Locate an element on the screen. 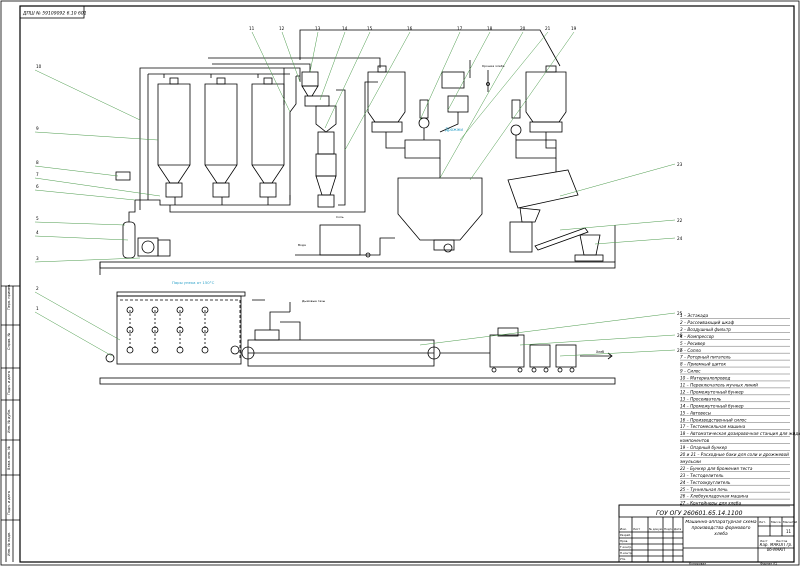 The width and height of the screenshot is (800, 570). annotation-voda: Вода is located at coordinates (302, 245).